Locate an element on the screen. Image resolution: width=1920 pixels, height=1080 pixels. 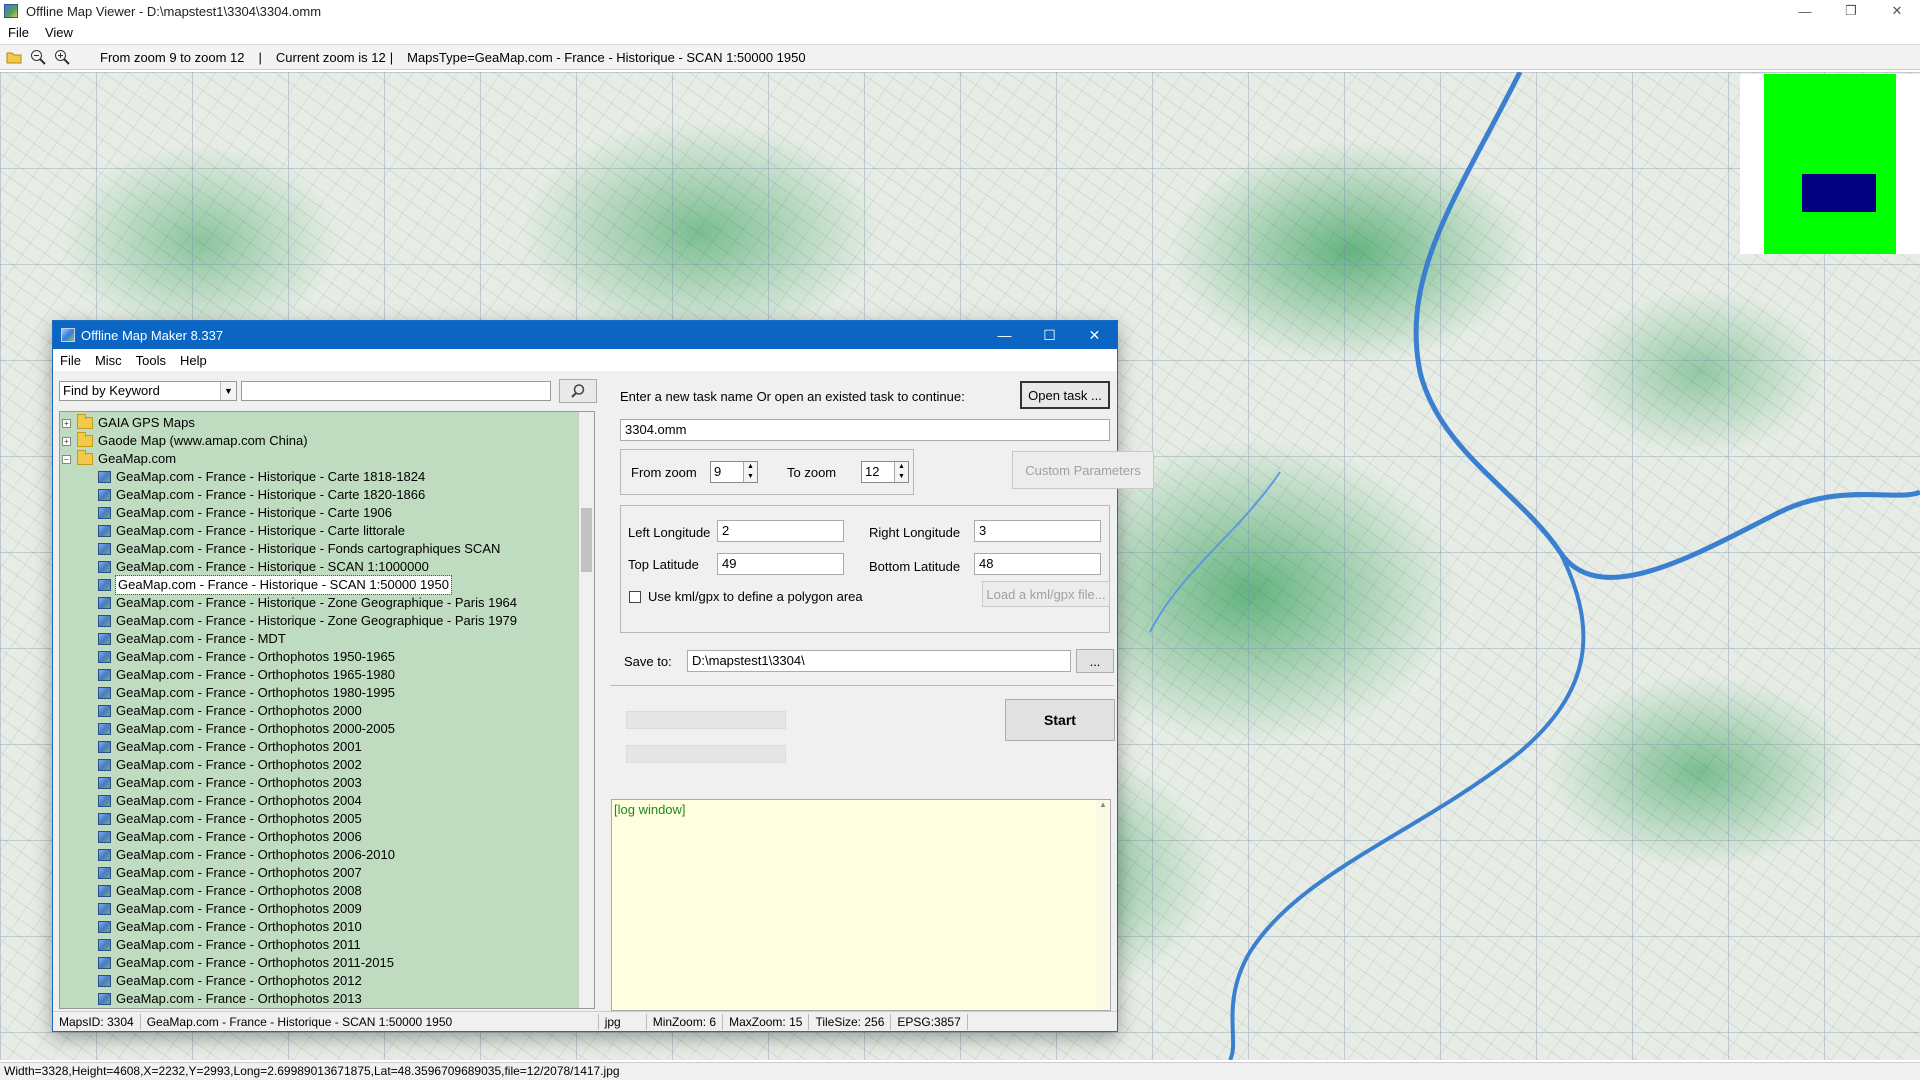
maker-maximize-icon: ☐ is located at coordinates (1049, 335).